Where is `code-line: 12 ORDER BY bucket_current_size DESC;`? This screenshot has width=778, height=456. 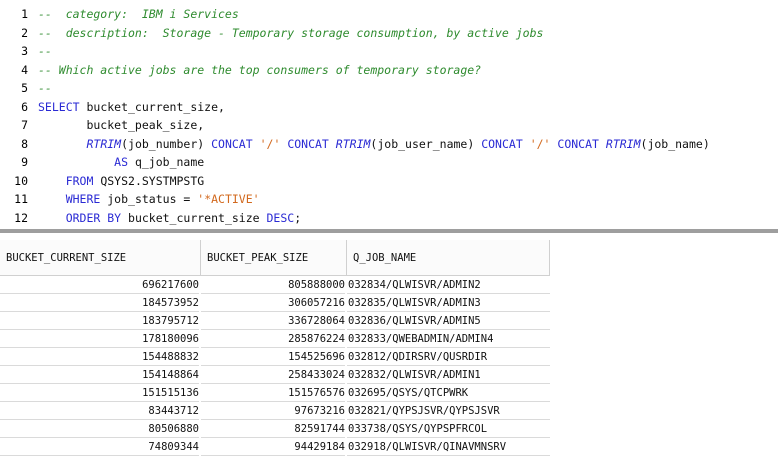 code-line: 12 ORDER BY bucket_current_size DESC; is located at coordinates (389, 218).